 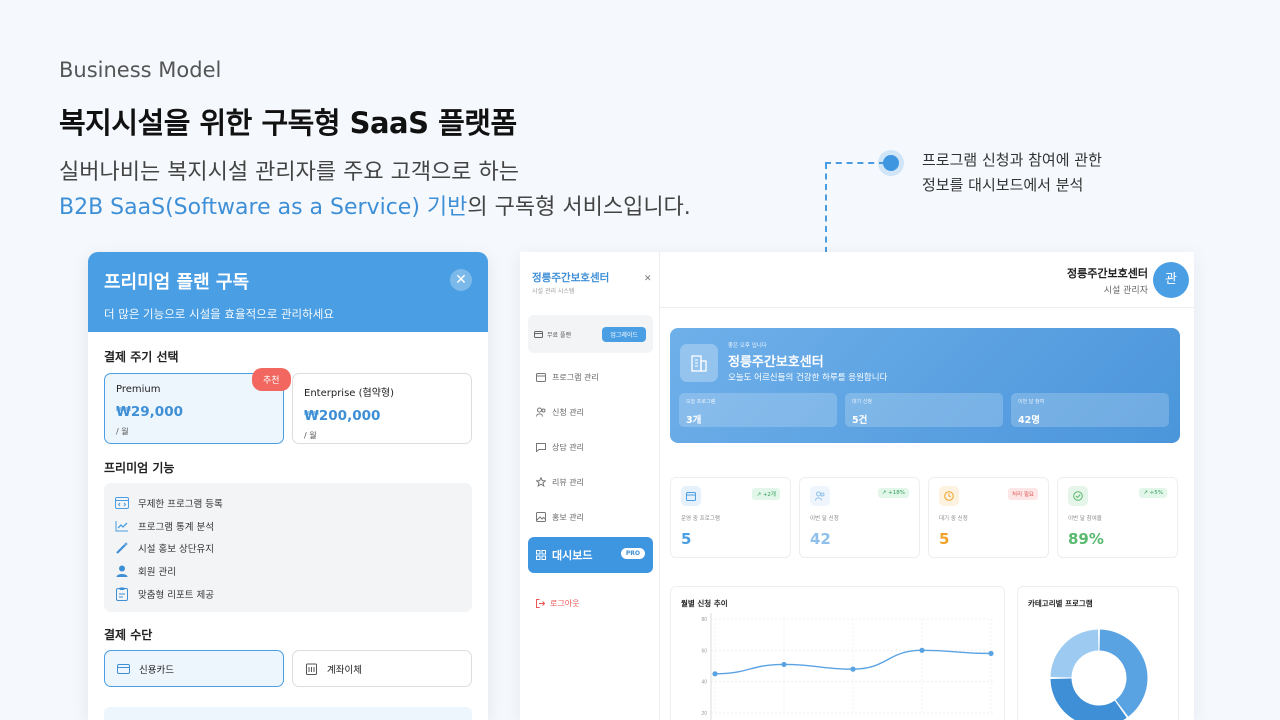 What do you see at coordinates (139, 468) in the screenshot?
I see `features-section-title: 프리미엄 기능` at bounding box center [139, 468].